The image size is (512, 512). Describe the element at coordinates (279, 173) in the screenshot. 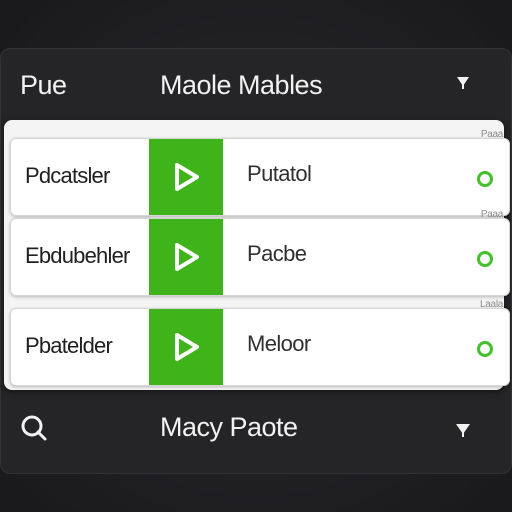

I see `row-track: Putatol` at that location.